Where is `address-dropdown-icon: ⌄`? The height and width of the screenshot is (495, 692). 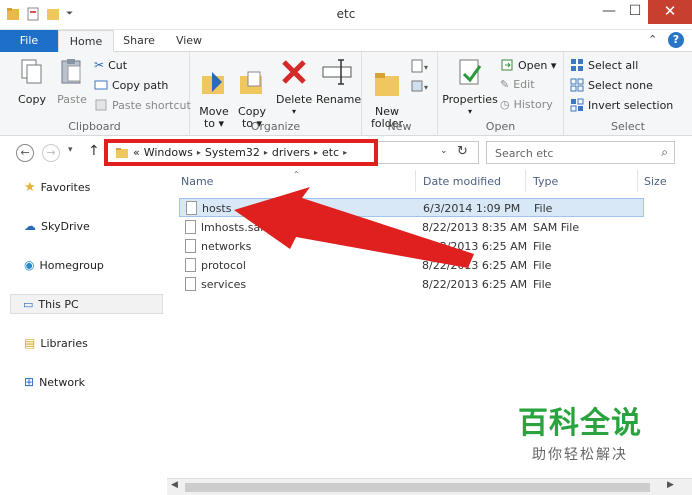 address-dropdown-icon: ⌄ is located at coordinates (444, 151).